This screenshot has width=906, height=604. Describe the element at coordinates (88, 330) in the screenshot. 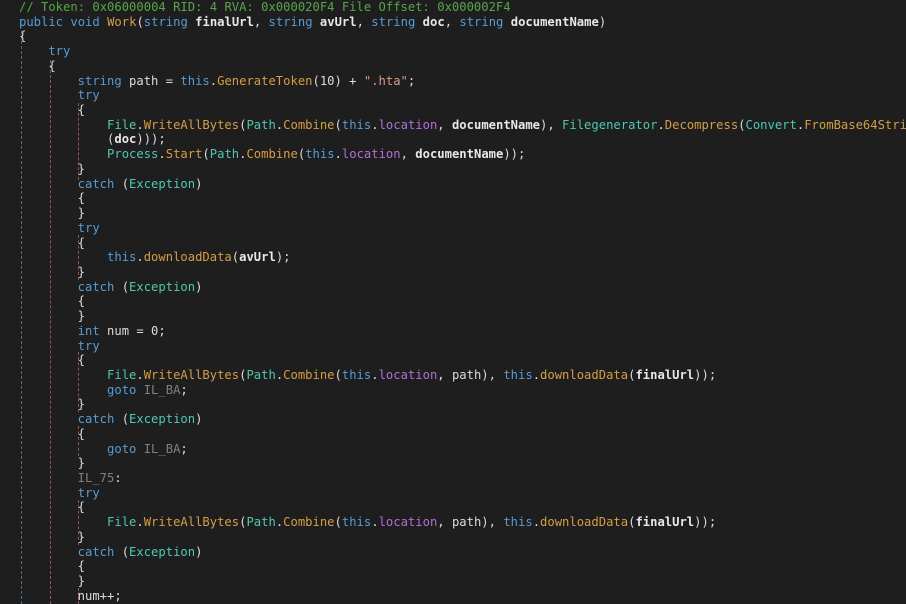

I see `token-keyword: int` at that location.